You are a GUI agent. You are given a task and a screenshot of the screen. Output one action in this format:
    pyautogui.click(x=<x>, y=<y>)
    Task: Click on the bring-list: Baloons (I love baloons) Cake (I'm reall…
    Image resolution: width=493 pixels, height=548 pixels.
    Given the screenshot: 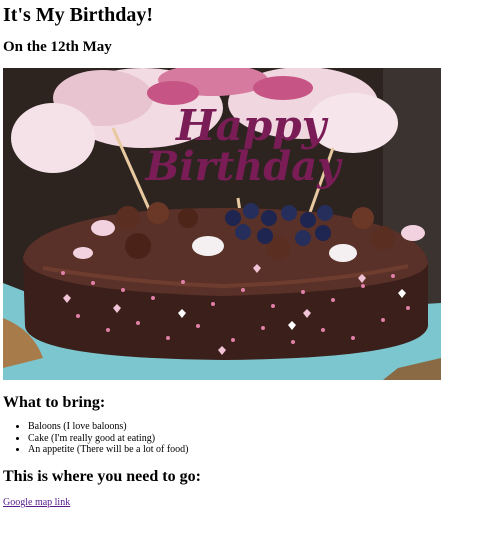 What is the action you would take?
    pyautogui.click(x=96, y=438)
    